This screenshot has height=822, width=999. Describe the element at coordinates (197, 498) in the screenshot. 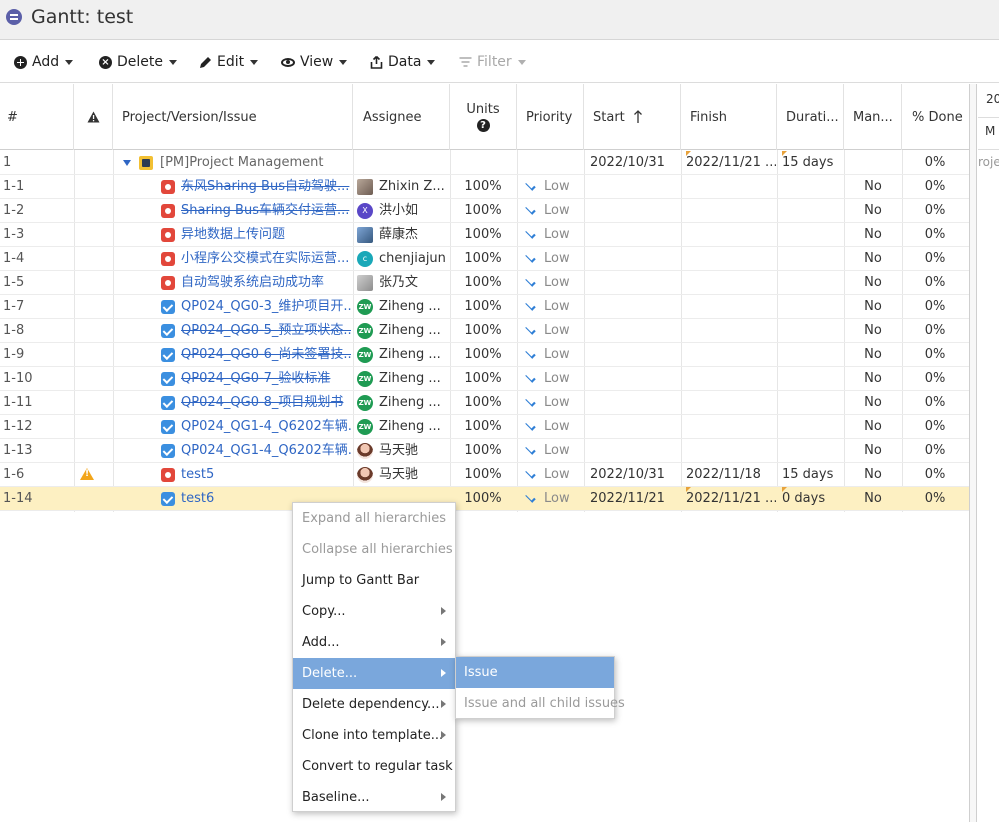

I see `issue-title: test6` at that location.